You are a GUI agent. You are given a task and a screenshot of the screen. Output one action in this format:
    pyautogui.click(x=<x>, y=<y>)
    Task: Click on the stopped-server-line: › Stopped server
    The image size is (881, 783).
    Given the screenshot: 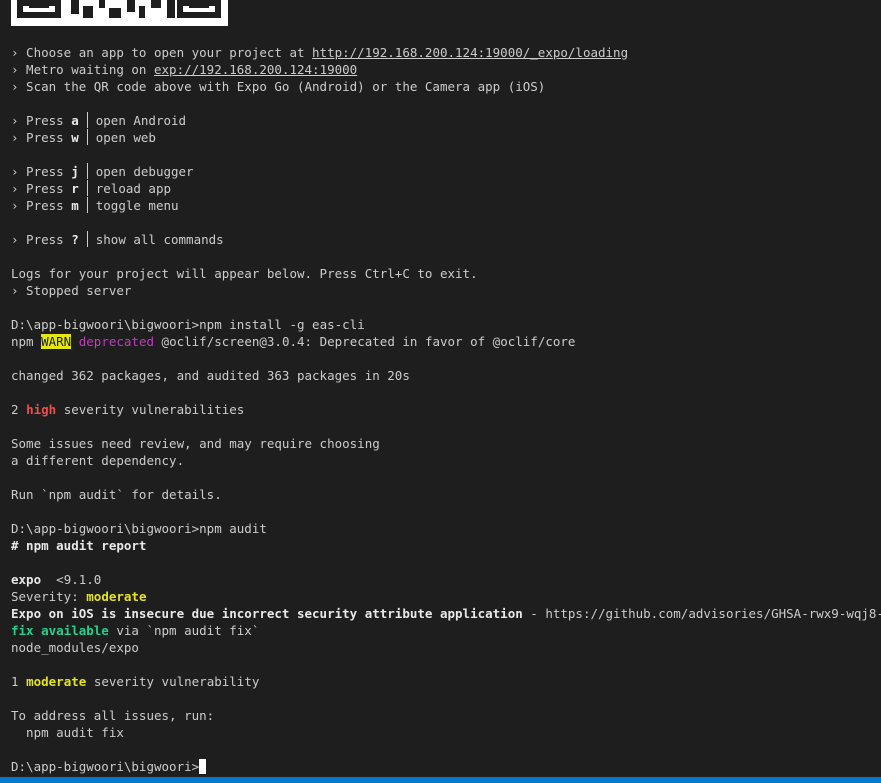 What is the action you would take?
    pyautogui.click(x=71, y=290)
    